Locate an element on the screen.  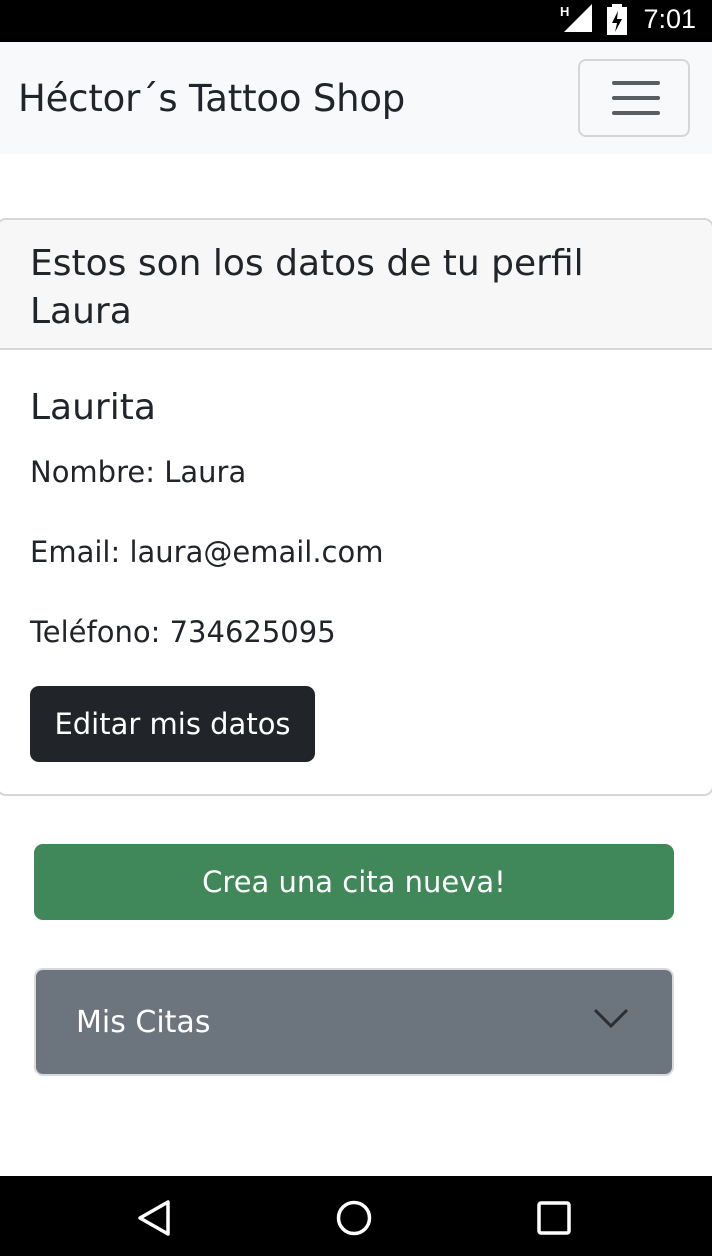
profile-name-field: Nombre: Laura is located at coordinates (138, 472).